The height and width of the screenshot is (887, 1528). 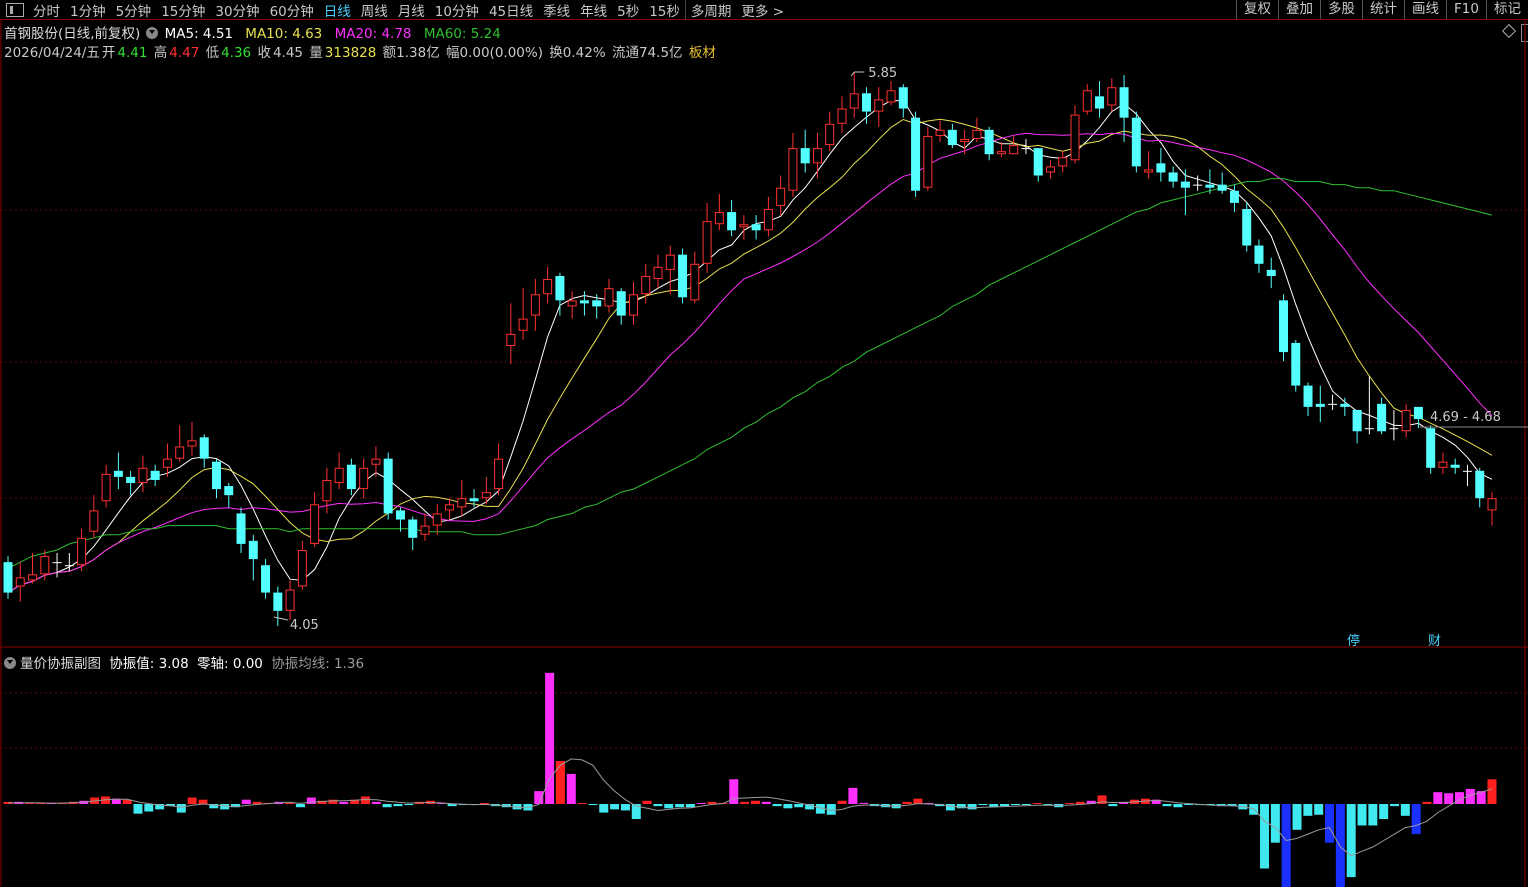 What do you see at coordinates (304, 625) in the screenshot?
I see `low-marker-label: 4.05` at bounding box center [304, 625].